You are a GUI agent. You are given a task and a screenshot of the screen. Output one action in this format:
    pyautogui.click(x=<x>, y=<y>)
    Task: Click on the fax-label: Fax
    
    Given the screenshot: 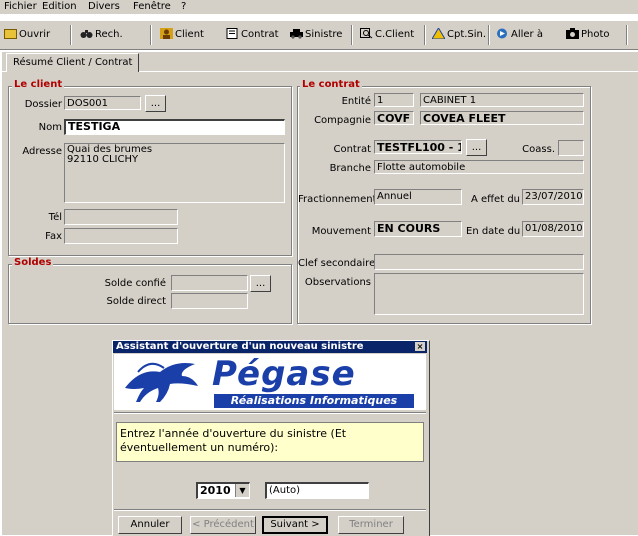 What is the action you would take?
    pyautogui.click(x=53, y=236)
    